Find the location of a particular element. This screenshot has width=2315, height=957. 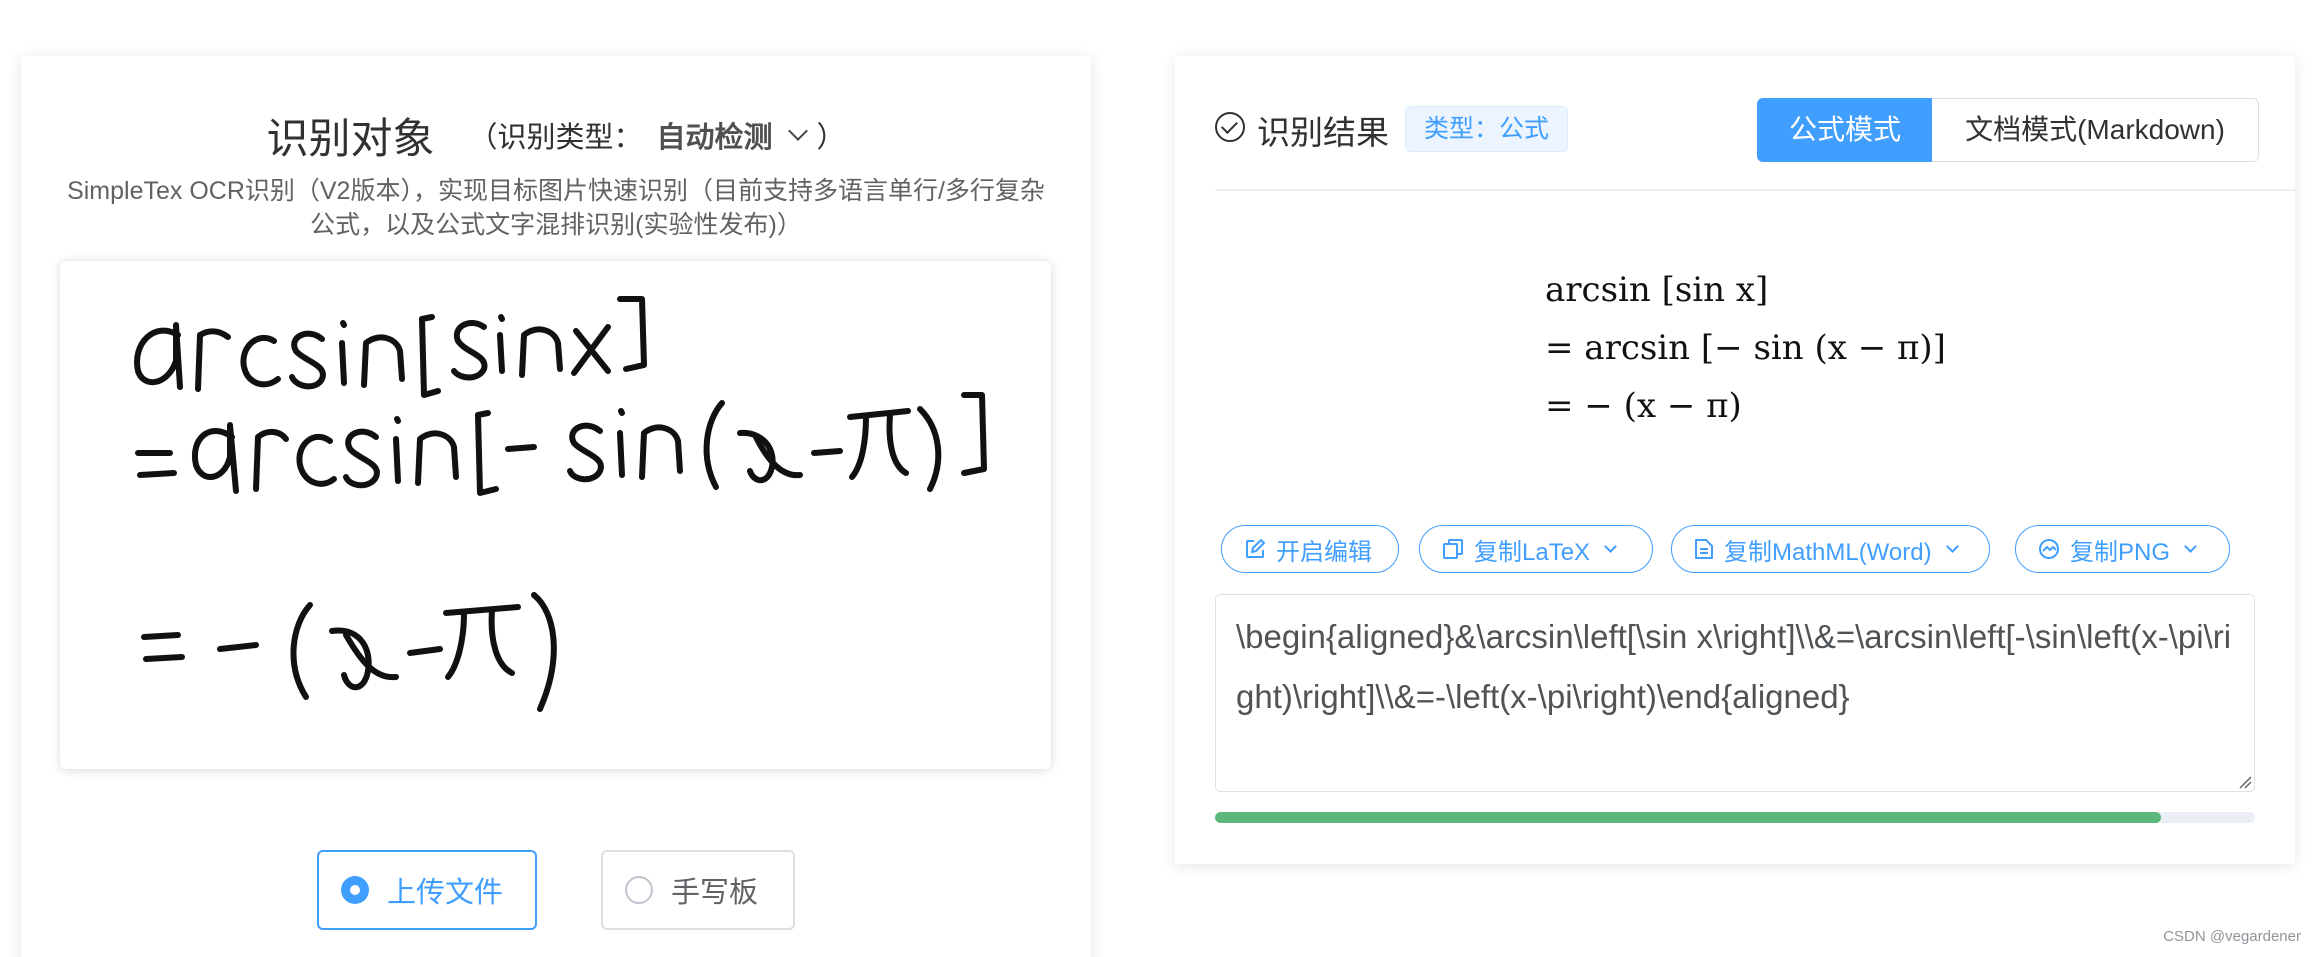

recognition-type-label: 识别类型： is located at coordinates (570, 138).